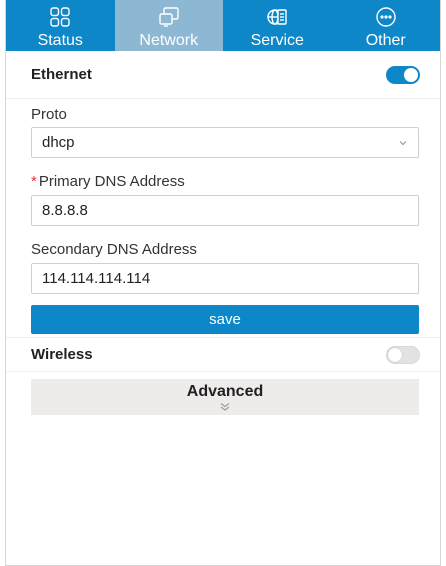 Image resolution: width=446 pixels, height=566 pixels. What do you see at coordinates (58, 142) in the screenshot?
I see `proto-value: dhcp` at bounding box center [58, 142].